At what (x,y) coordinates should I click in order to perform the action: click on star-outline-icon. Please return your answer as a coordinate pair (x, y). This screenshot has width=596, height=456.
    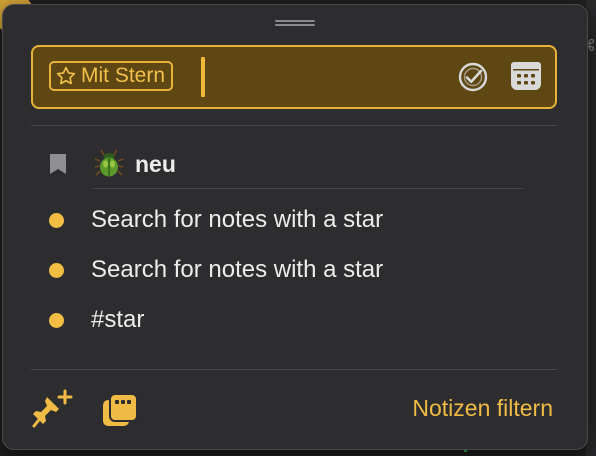
    Looking at the image, I should click on (66, 75).